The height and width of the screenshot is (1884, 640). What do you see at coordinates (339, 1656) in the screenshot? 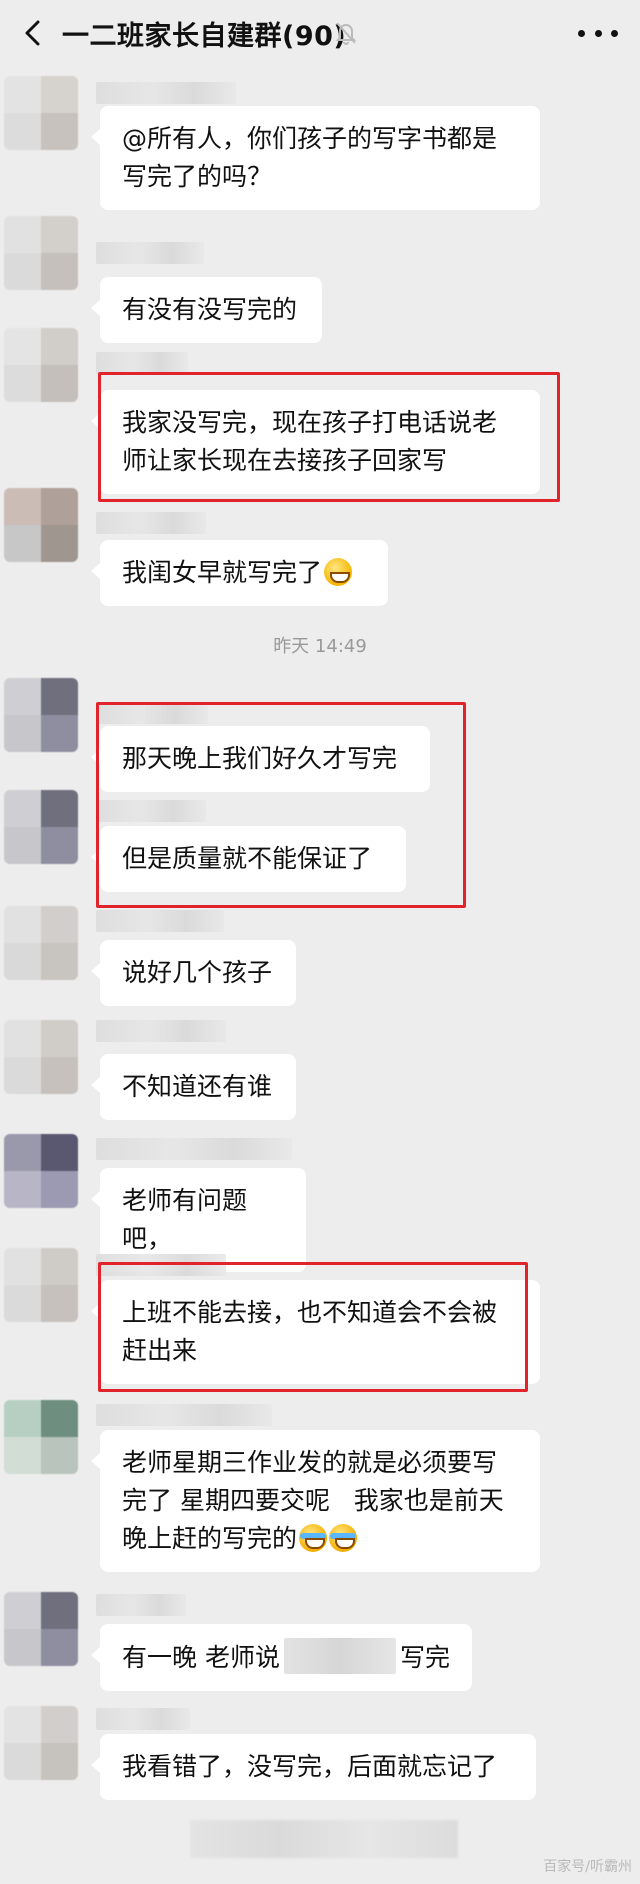
I see `redacted-text` at bounding box center [339, 1656].